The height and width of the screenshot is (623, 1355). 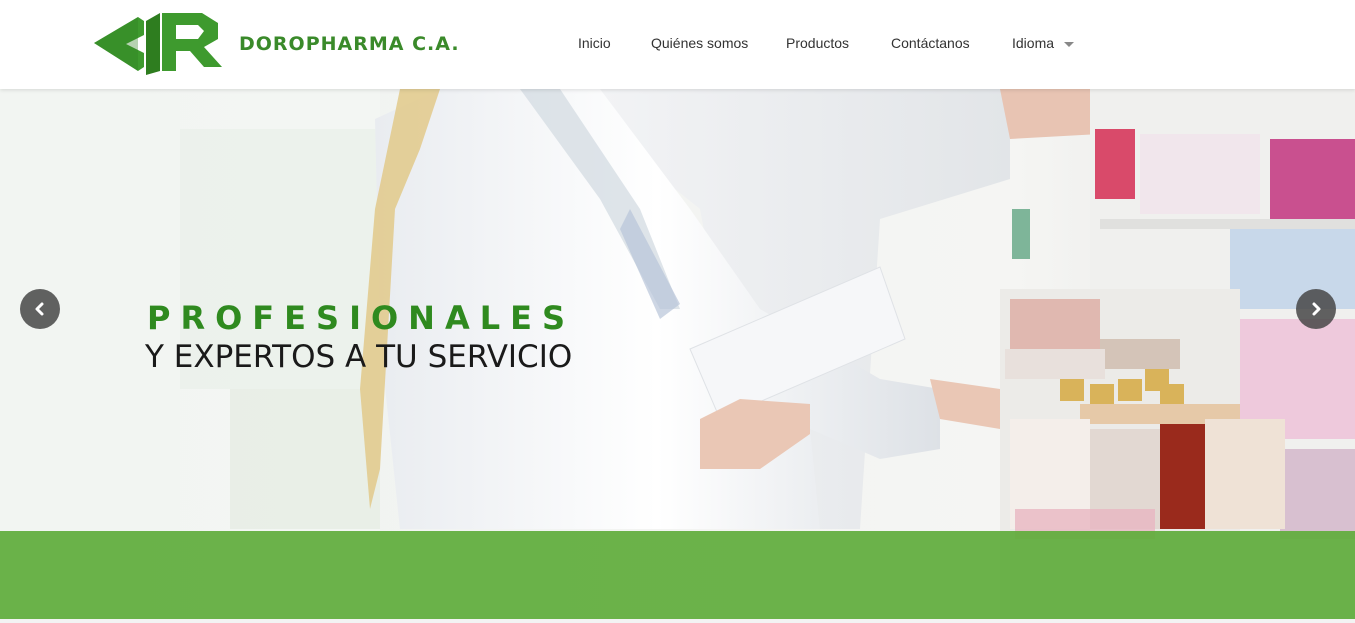 What do you see at coordinates (594, 43) in the screenshot?
I see `nav-item-inicio: Inicio` at bounding box center [594, 43].